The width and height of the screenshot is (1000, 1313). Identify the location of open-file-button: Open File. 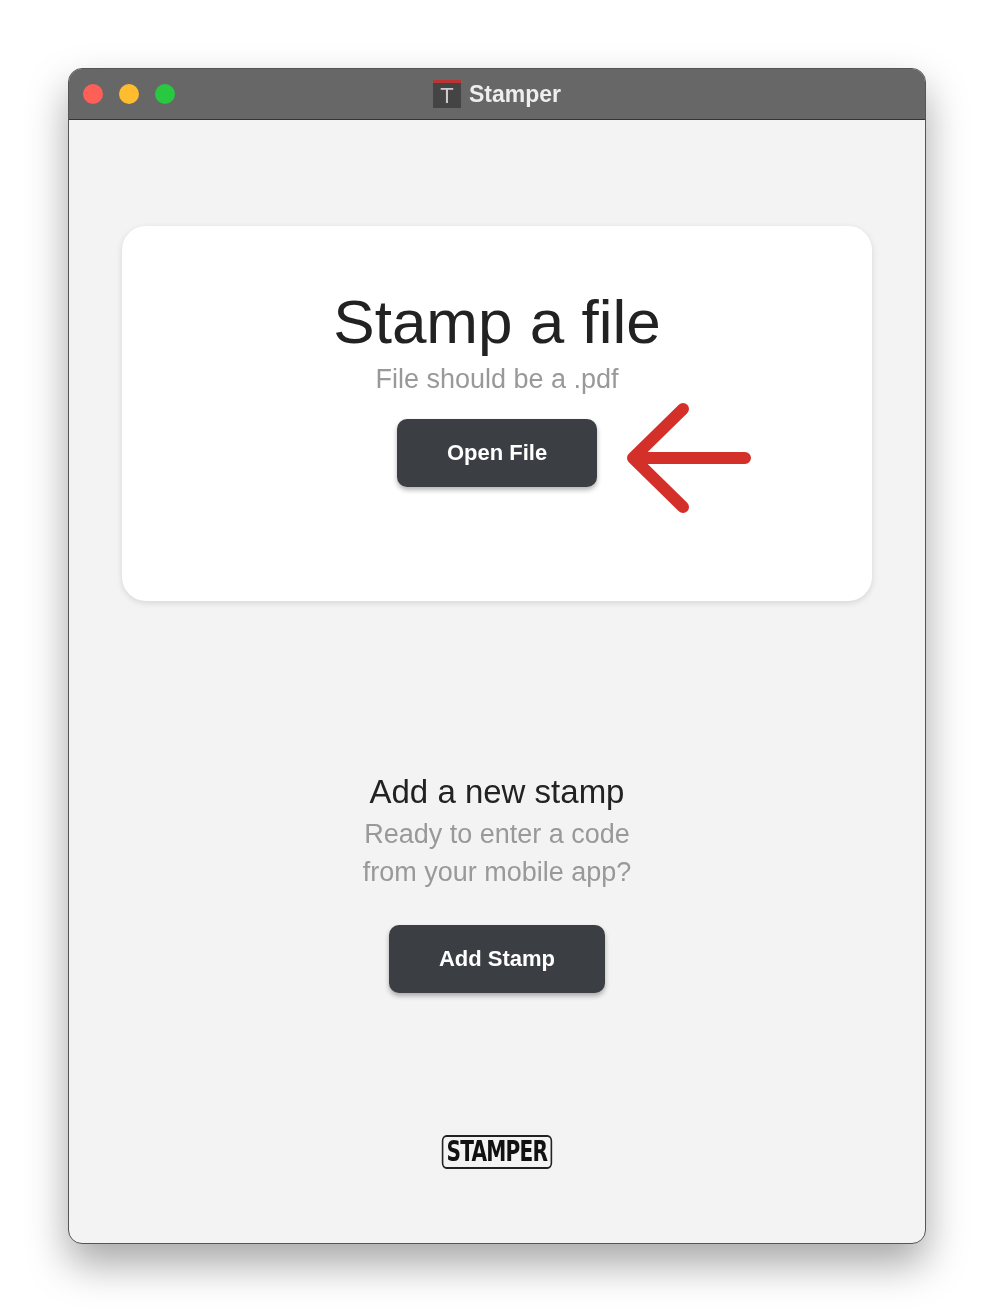
(497, 453).